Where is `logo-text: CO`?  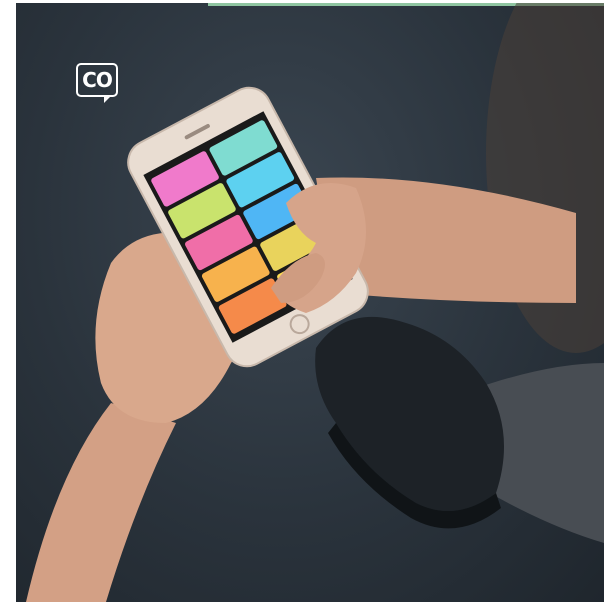 logo-text: CO is located at coordinates (97, 80).